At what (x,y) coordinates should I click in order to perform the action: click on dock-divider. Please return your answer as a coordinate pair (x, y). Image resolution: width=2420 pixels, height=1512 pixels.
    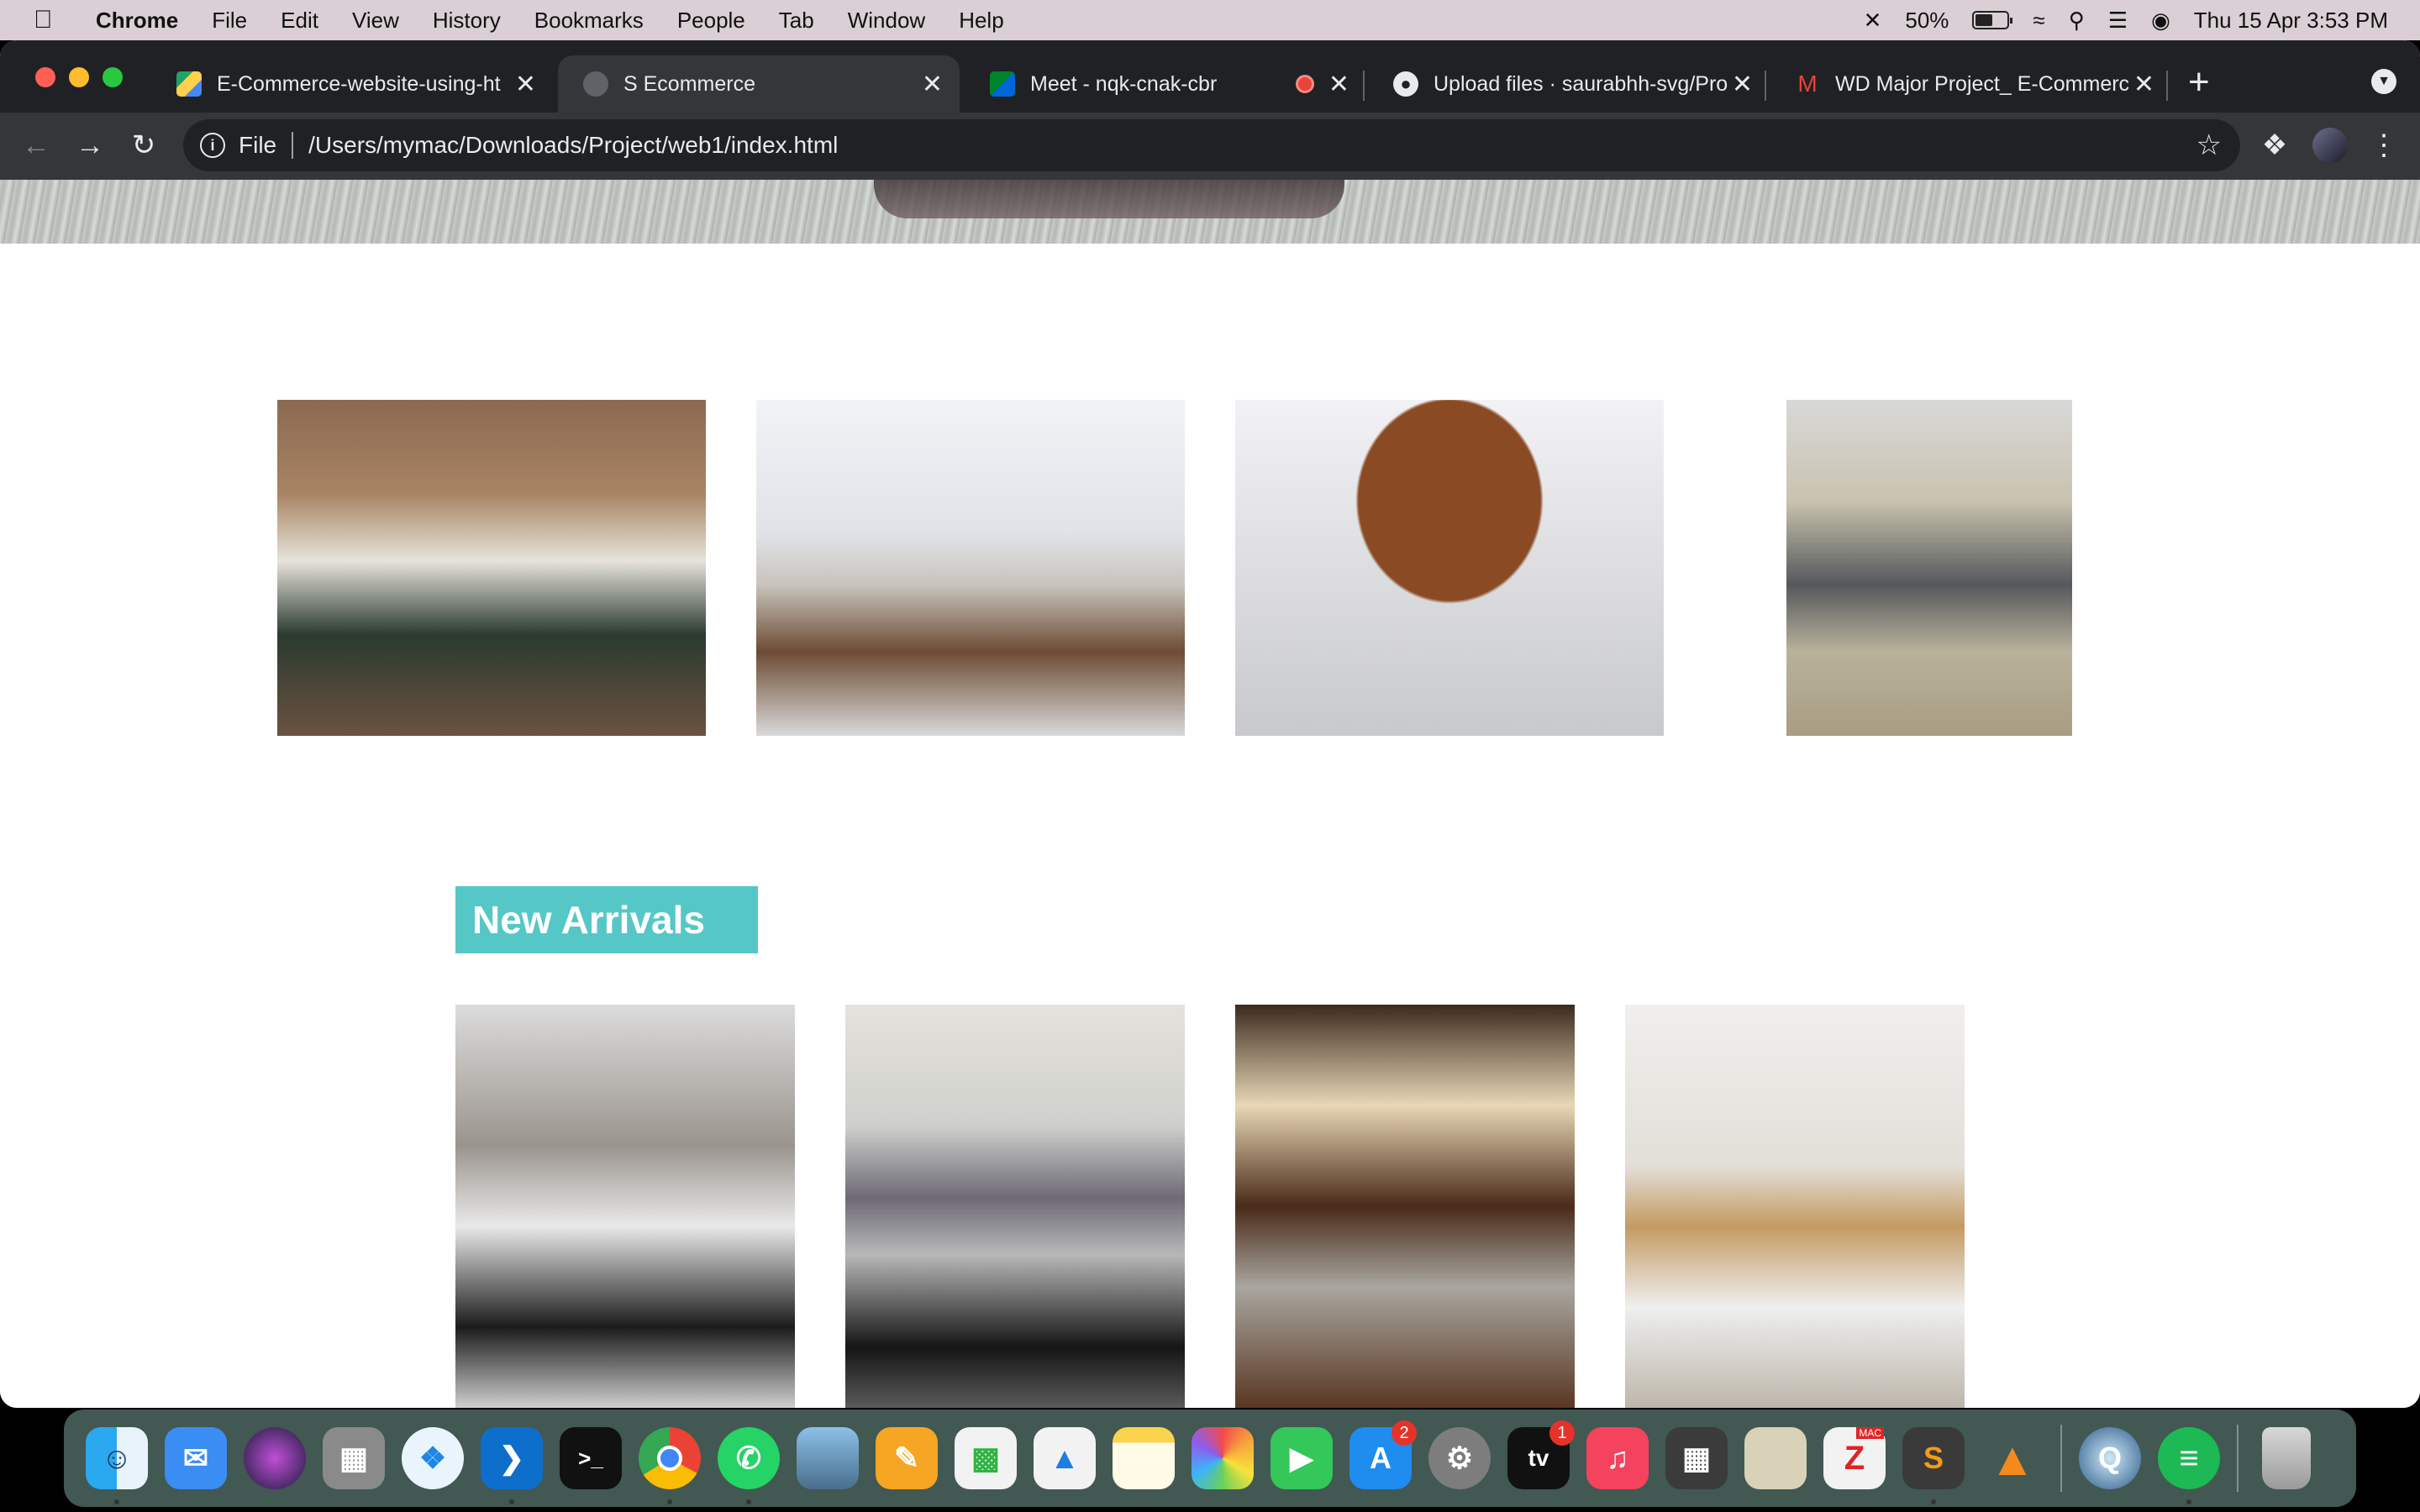
    Looking at the image, I should click on (2237, 1458).